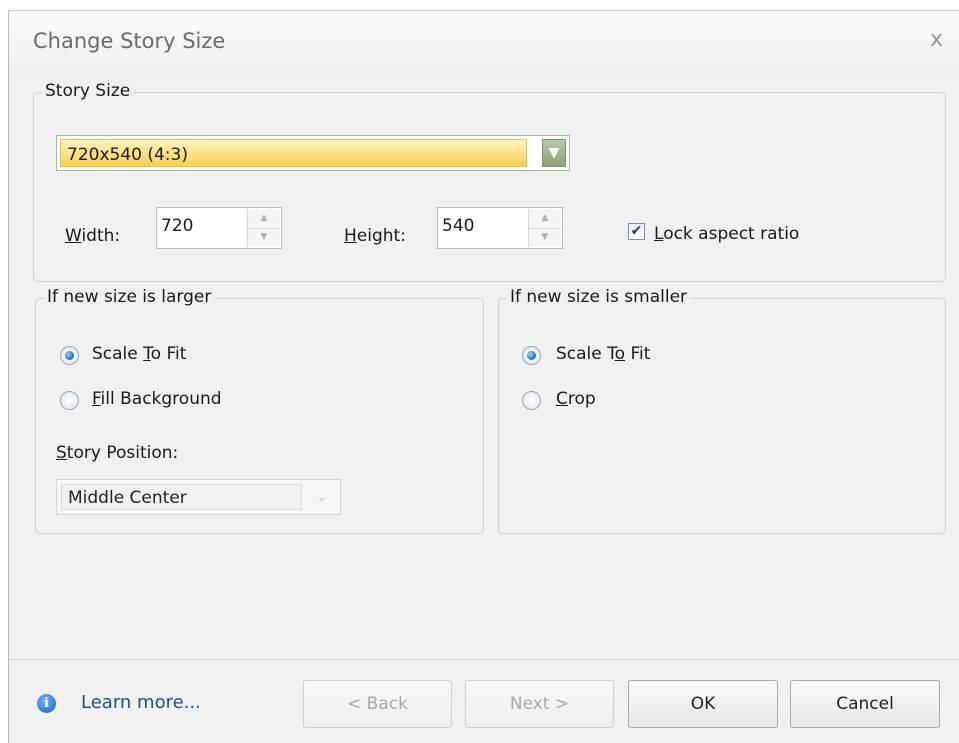 The height and width of the screenshot is (743, 959). I want to click on fill-background-label: Fill Background, so click(157, 399).